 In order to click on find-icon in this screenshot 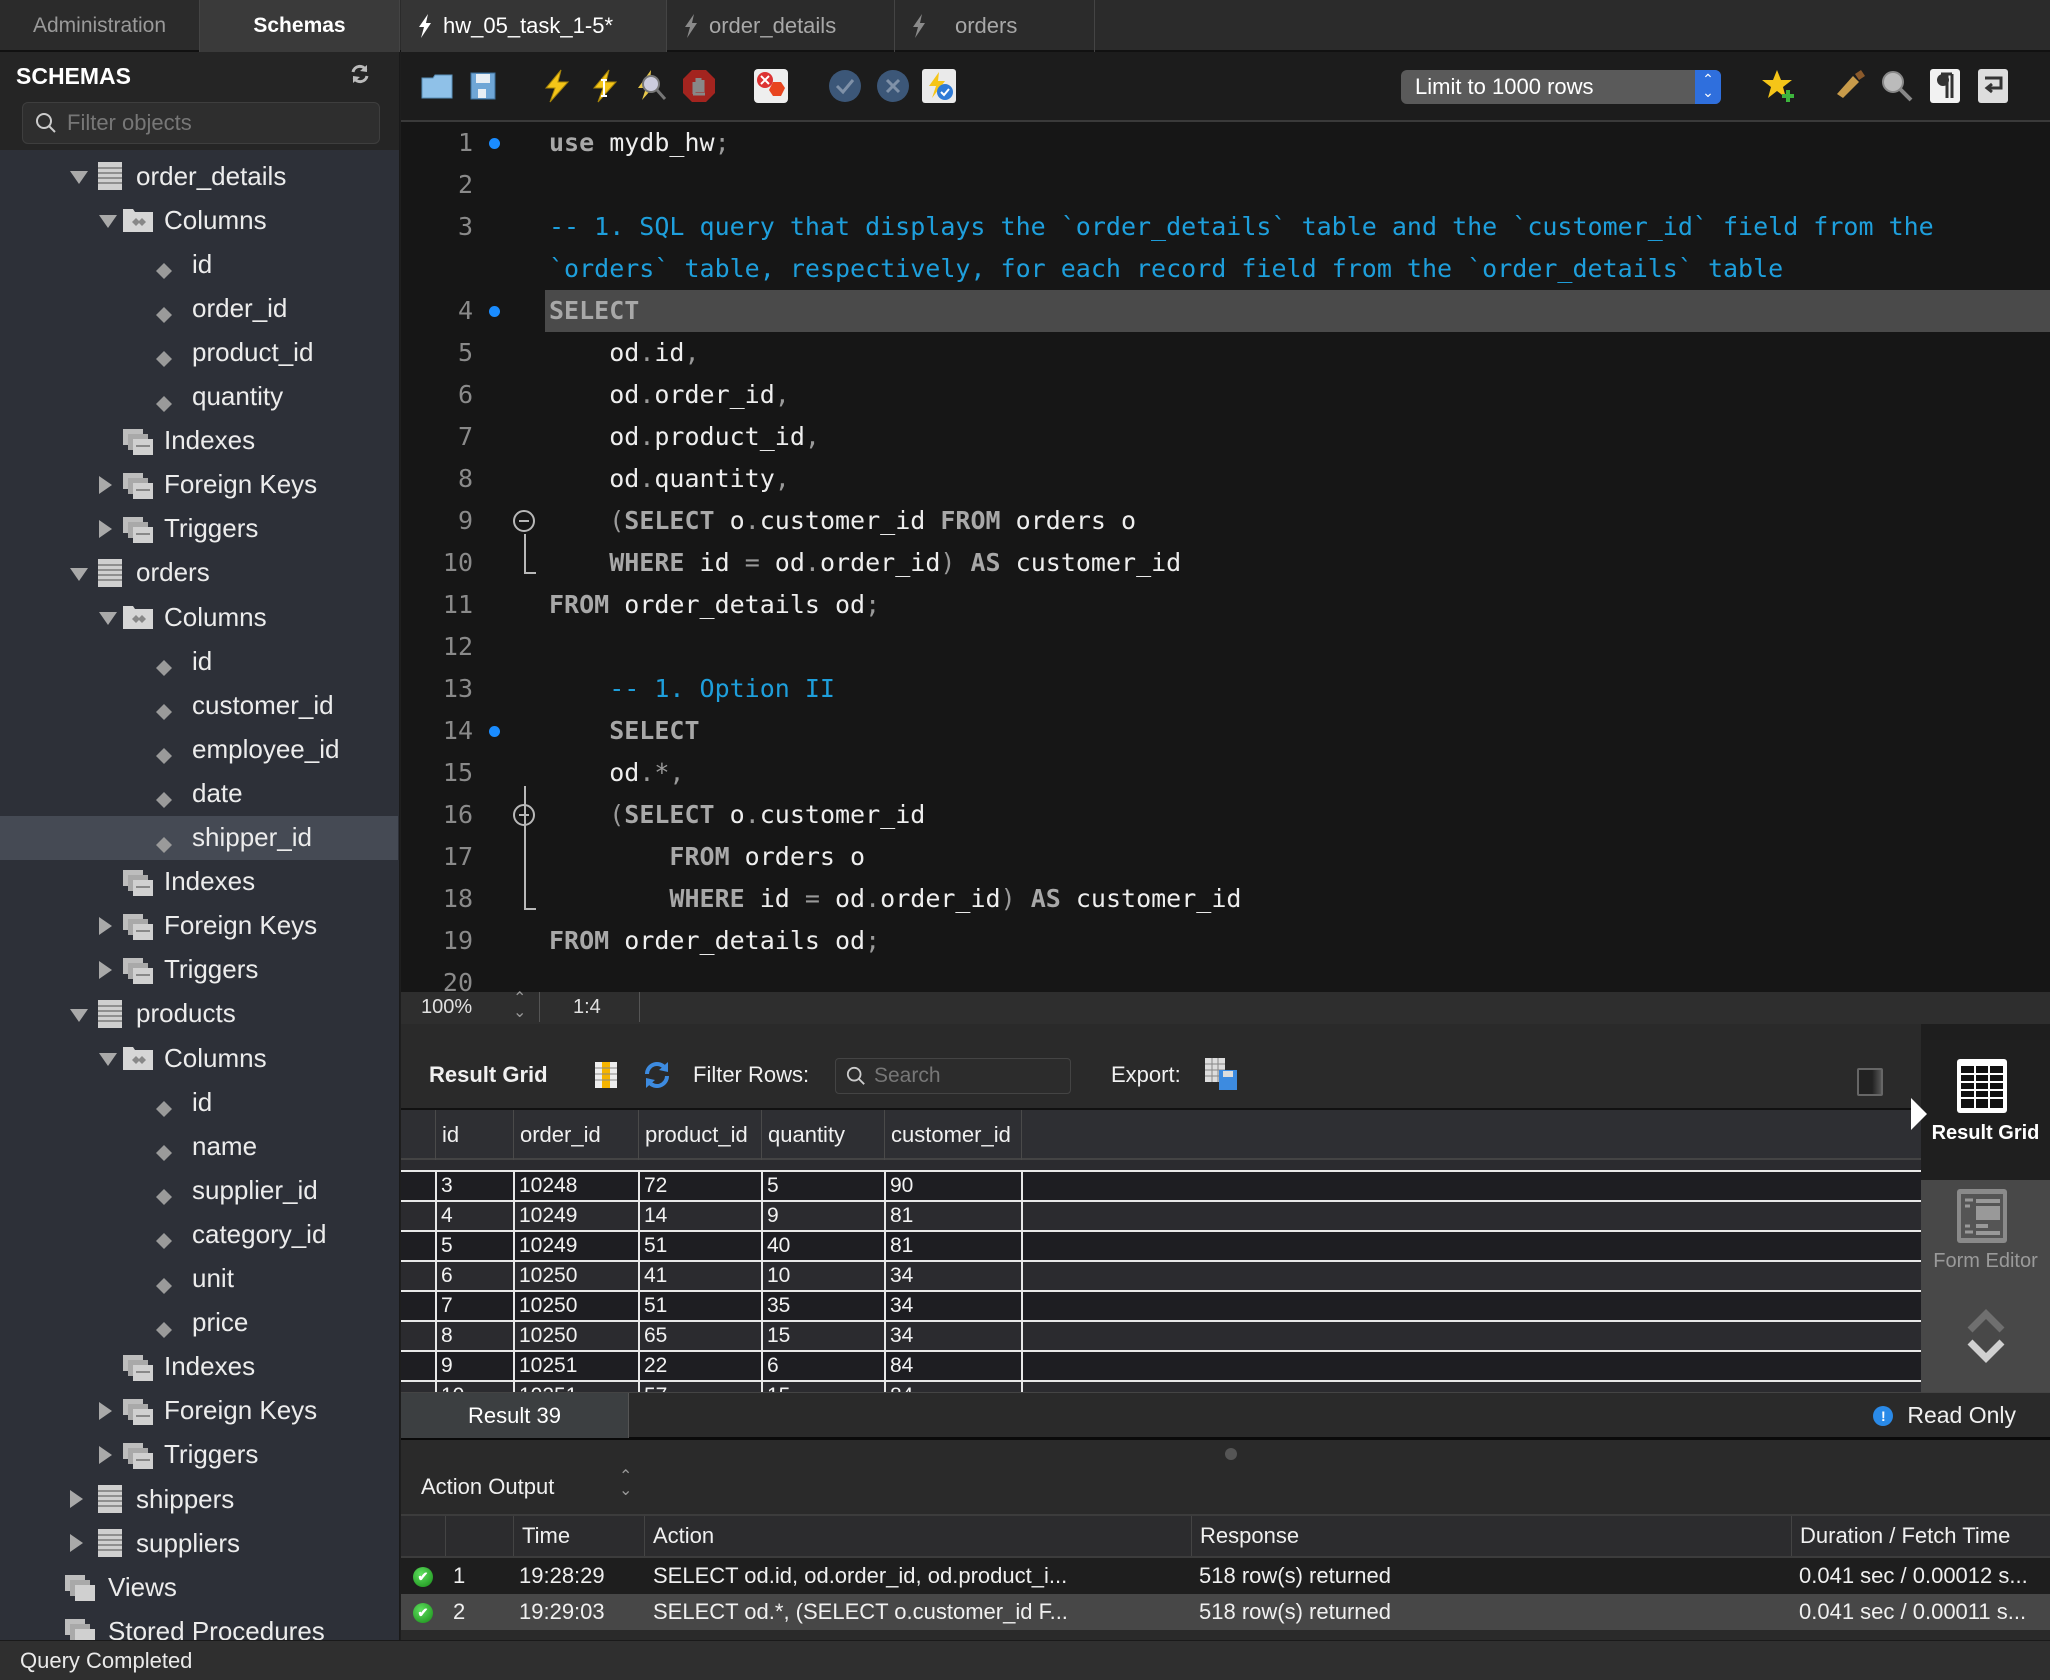, I will do `click(1897, 86)`.